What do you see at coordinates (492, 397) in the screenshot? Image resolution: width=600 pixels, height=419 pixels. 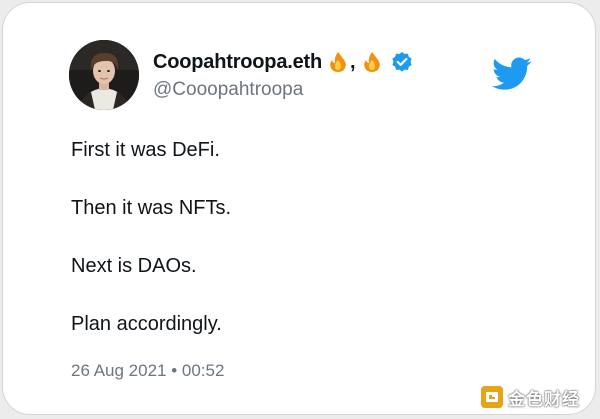 I see `watermark-logo-icon` at bounding box center [492, 397].